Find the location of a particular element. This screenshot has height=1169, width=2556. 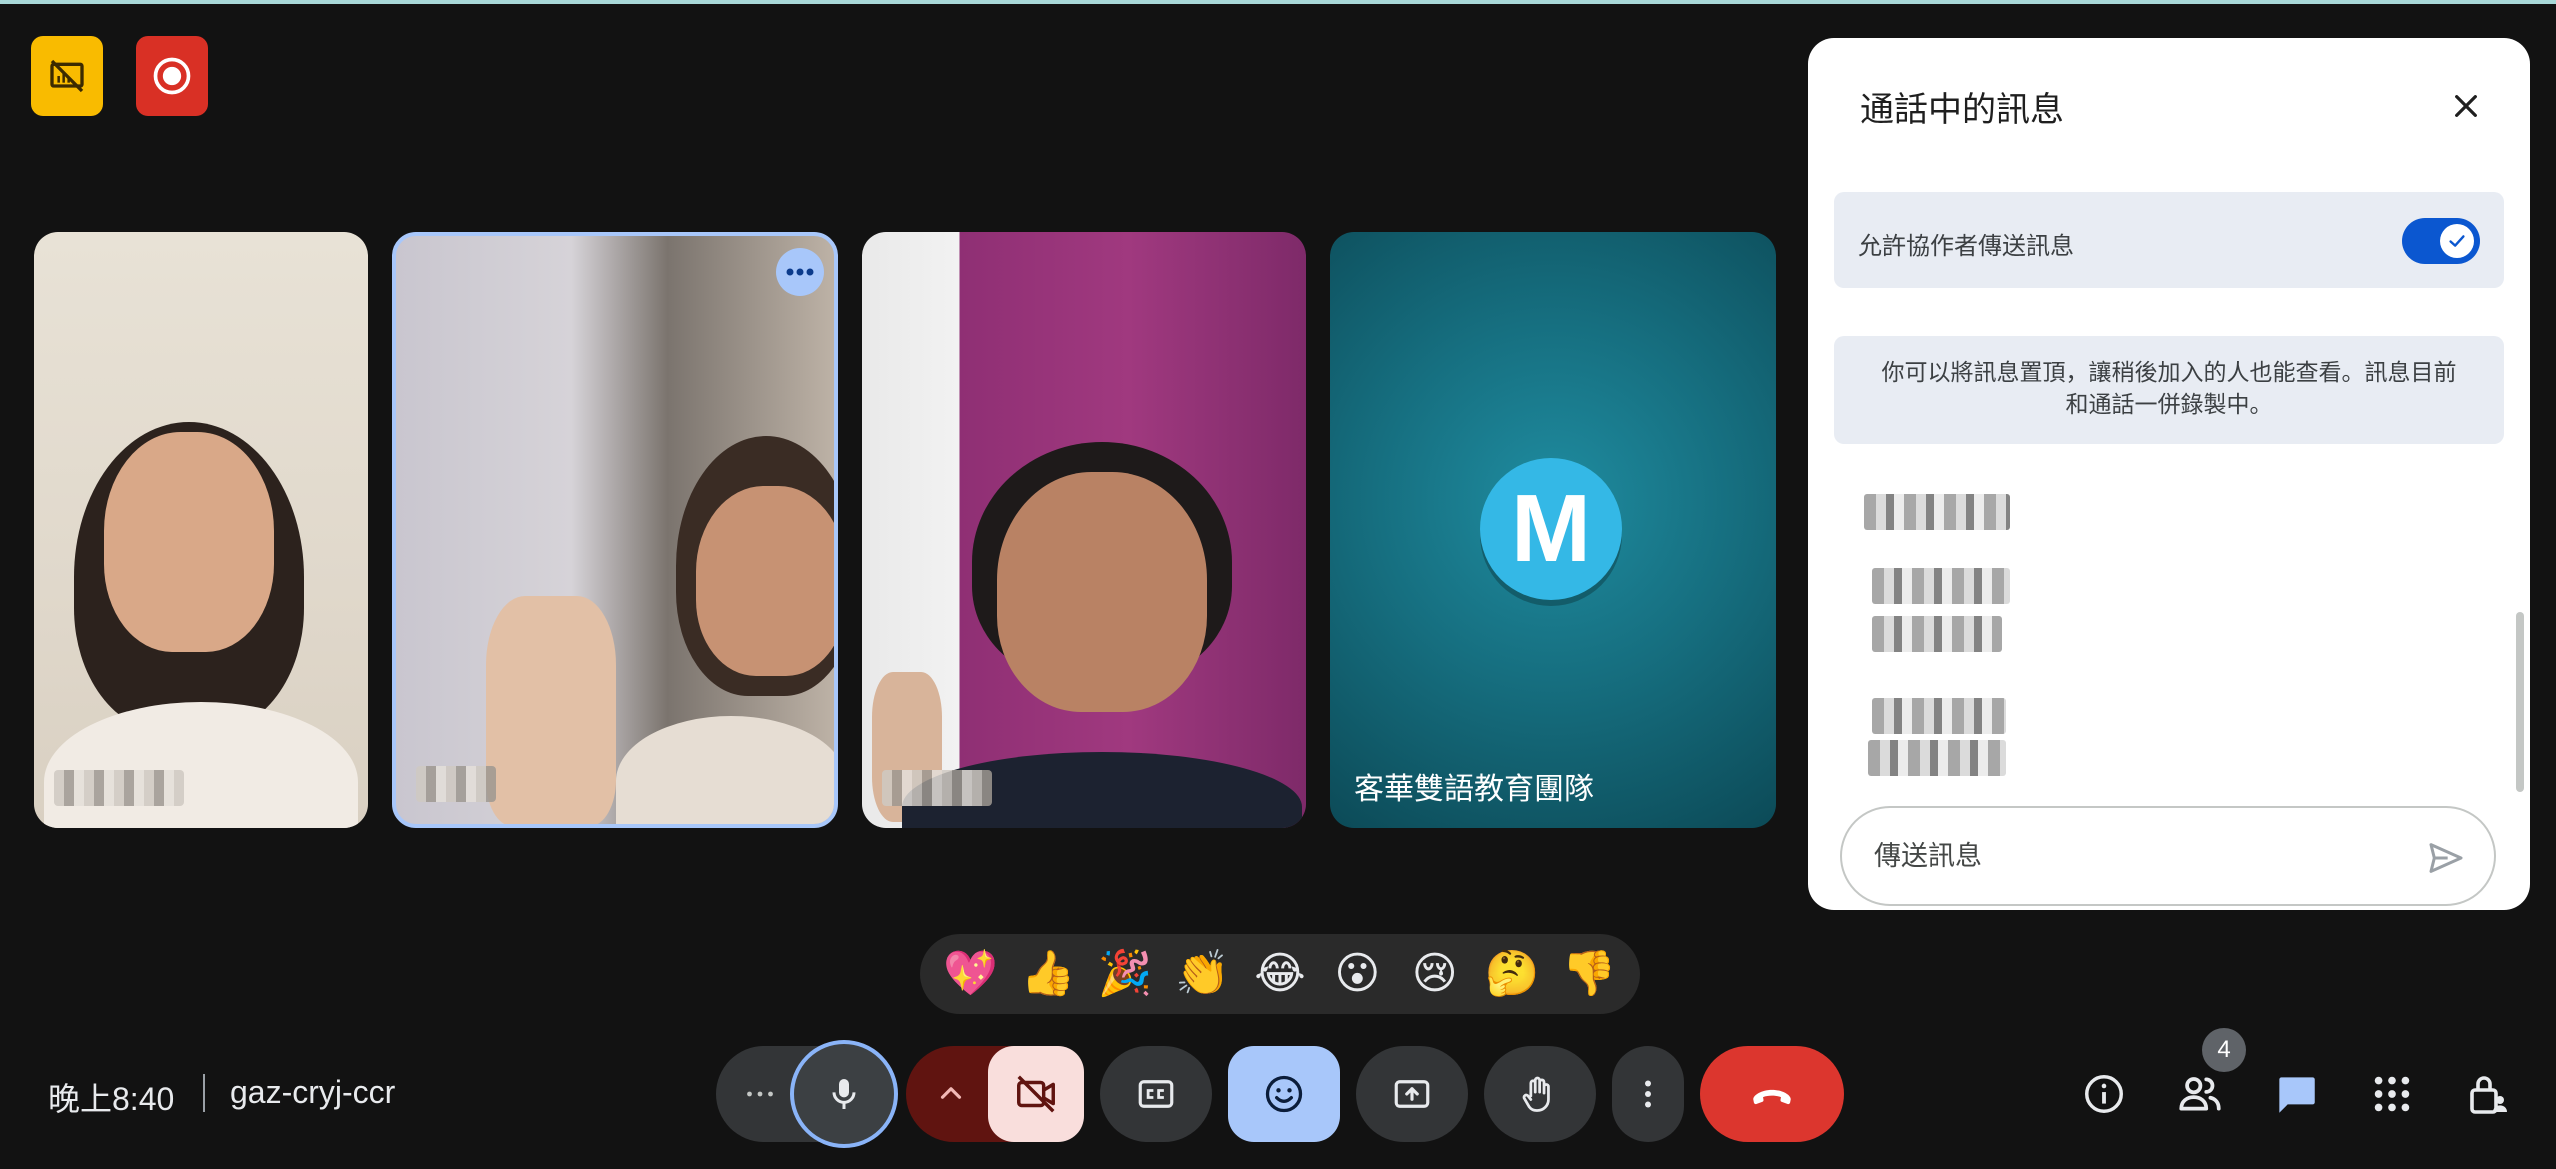

hand-icon is located at coordinates (1536, 1094).